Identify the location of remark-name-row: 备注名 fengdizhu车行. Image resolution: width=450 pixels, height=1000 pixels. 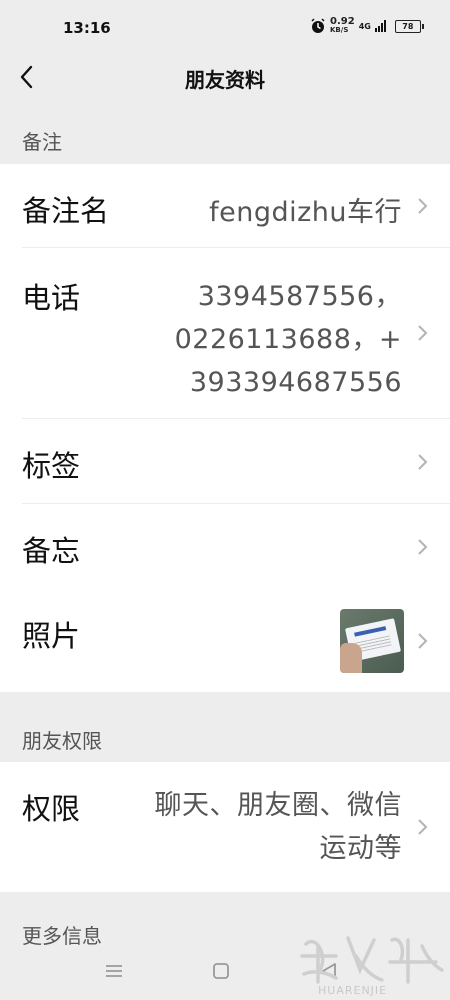
(225, 206).